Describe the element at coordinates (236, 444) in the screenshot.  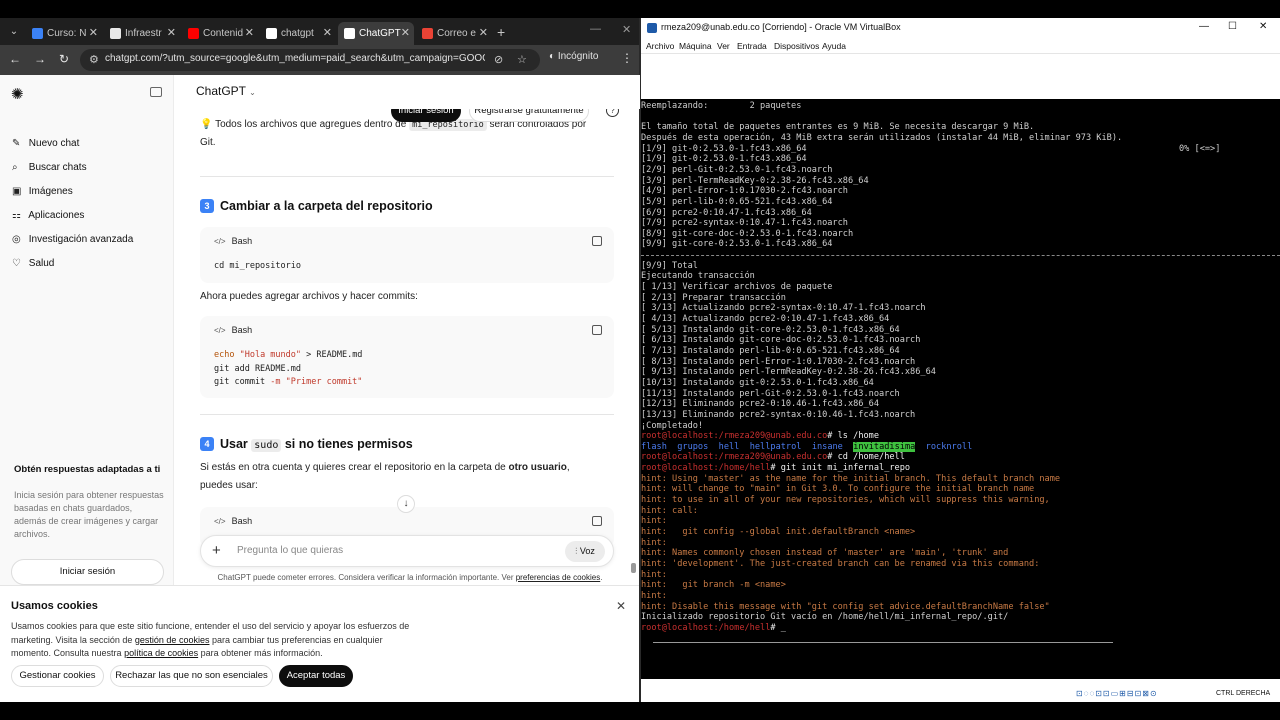
I see `heading-step-4-text: Usar` at that location.